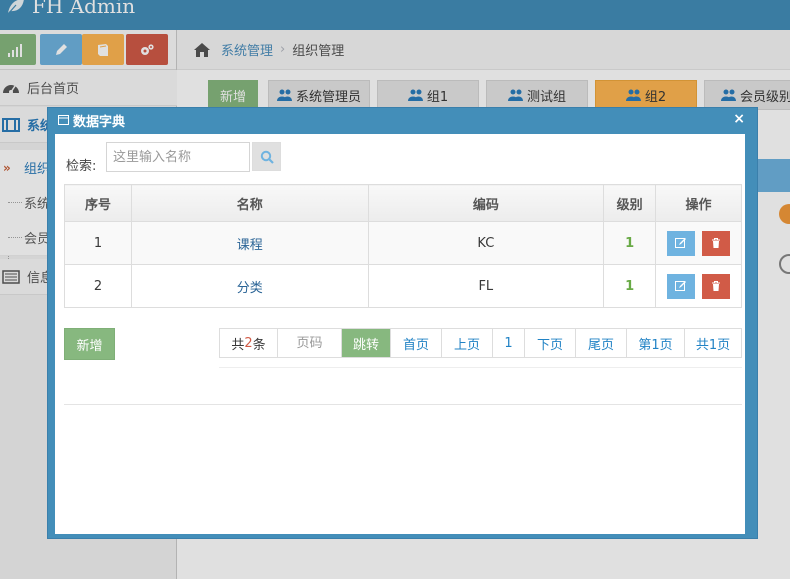  I want to click on pager-total: 共2条, so click(249, 343).